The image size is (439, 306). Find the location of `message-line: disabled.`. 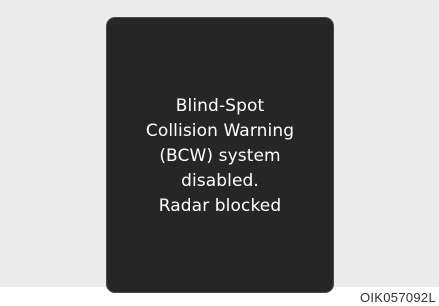

message-line: disabled. is located at coordinates (220, 181).